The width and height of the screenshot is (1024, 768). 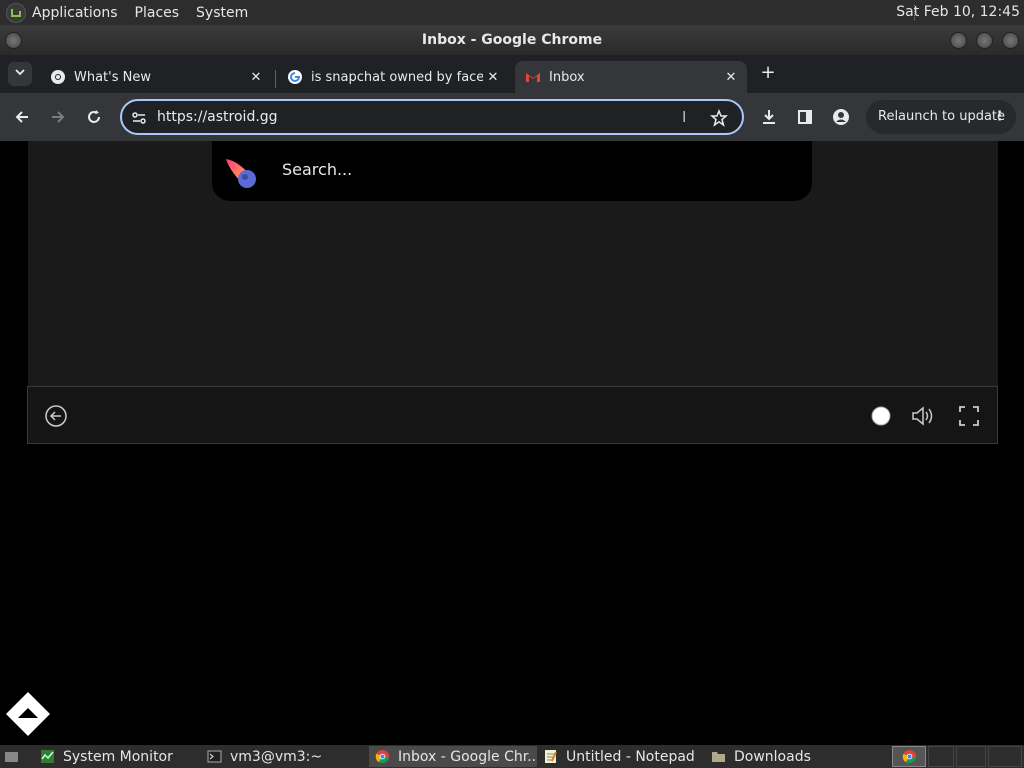 I want to click on download-icon, so click(x=769, y=117).